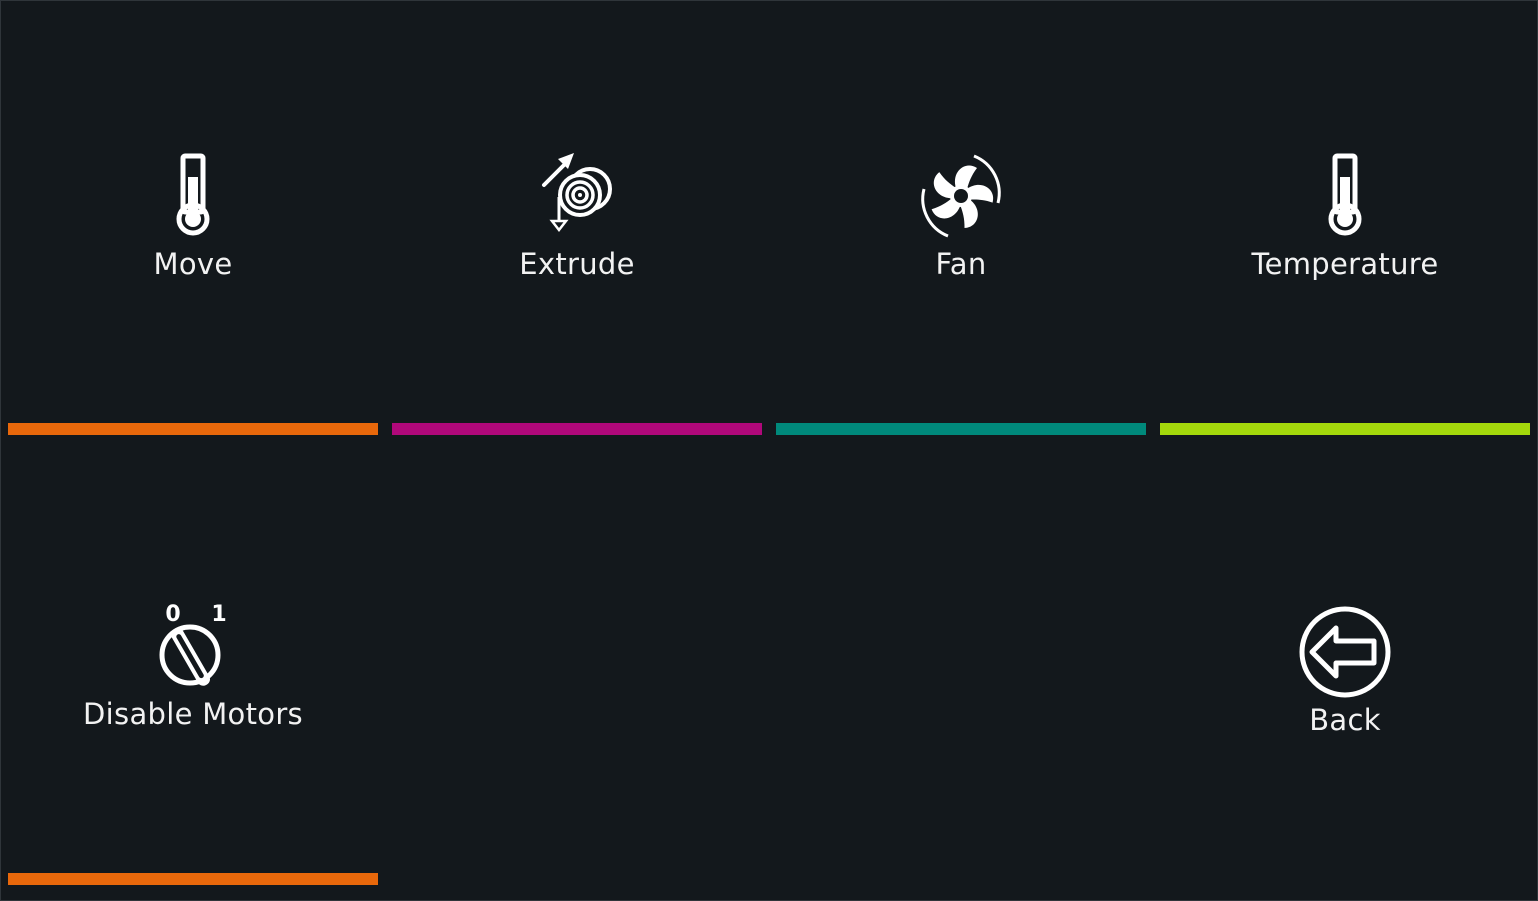  I want to click on fan-icon, so click(961, 196).